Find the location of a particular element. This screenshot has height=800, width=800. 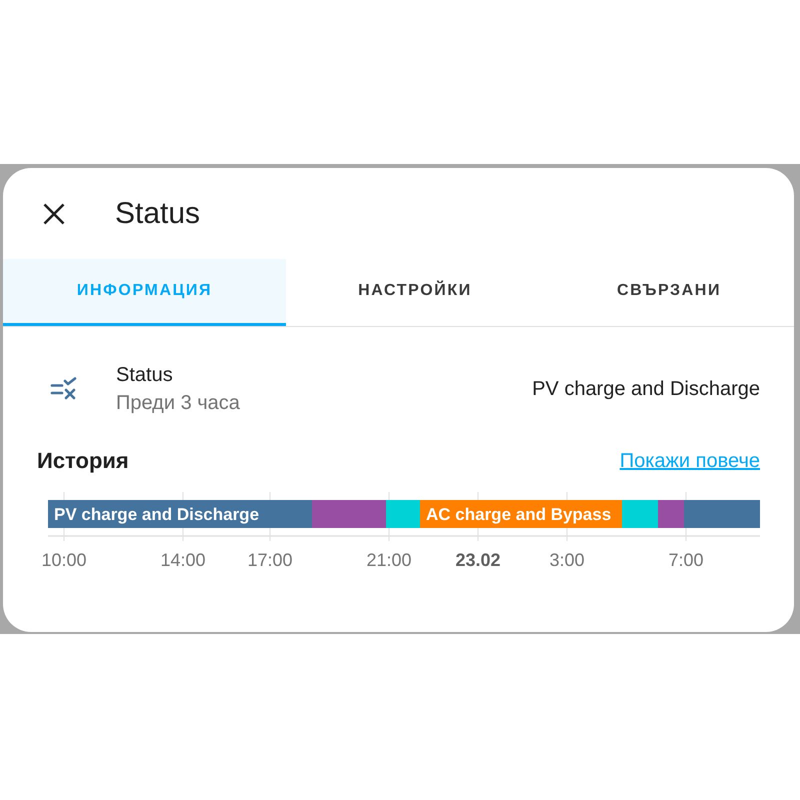

axis-tick-label: 14:00 is located at coordinates (183, 560).